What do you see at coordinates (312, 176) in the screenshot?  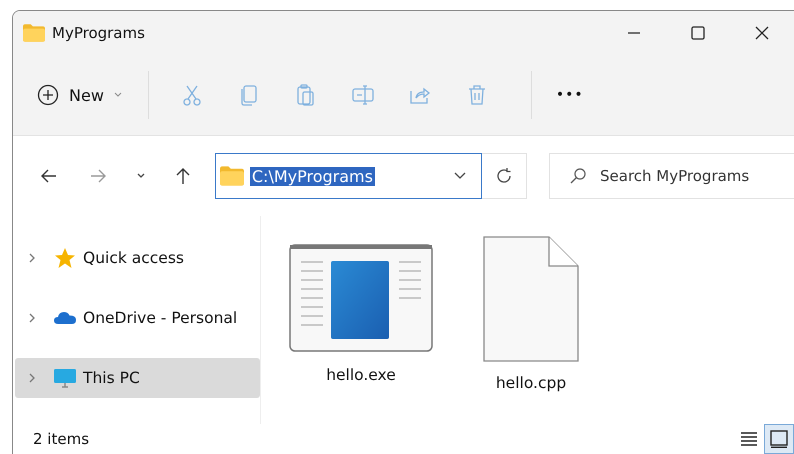 I see `address-path: C:\MyPrograms` at bounding box center [312, 176].